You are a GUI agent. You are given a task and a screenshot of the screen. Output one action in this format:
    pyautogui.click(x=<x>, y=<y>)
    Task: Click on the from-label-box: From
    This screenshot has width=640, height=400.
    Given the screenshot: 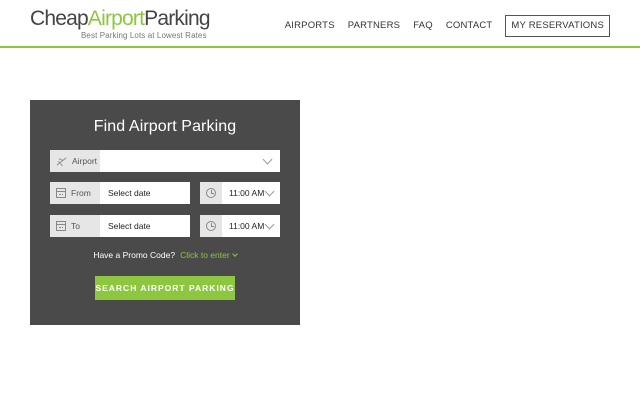 What is the action you would take?
    pyautogui.click(x=75, y=193)
    